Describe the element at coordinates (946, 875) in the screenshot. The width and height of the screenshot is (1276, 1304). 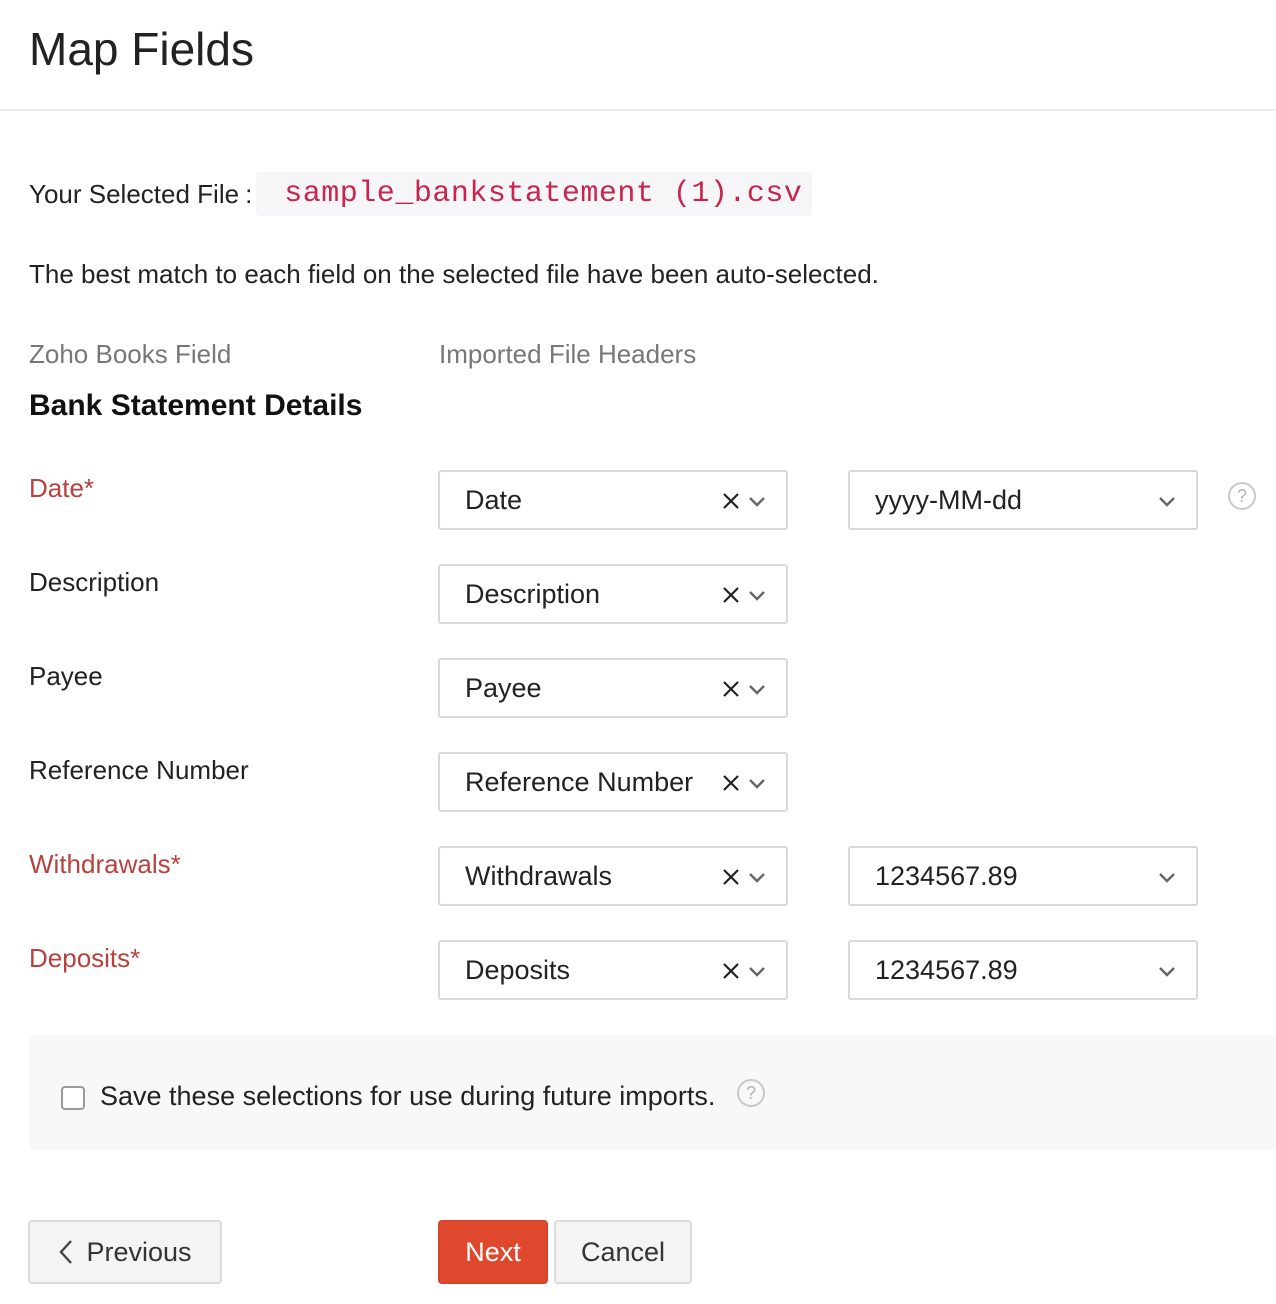
I see `withdrawals-format-value: 1234567.89` at that location.